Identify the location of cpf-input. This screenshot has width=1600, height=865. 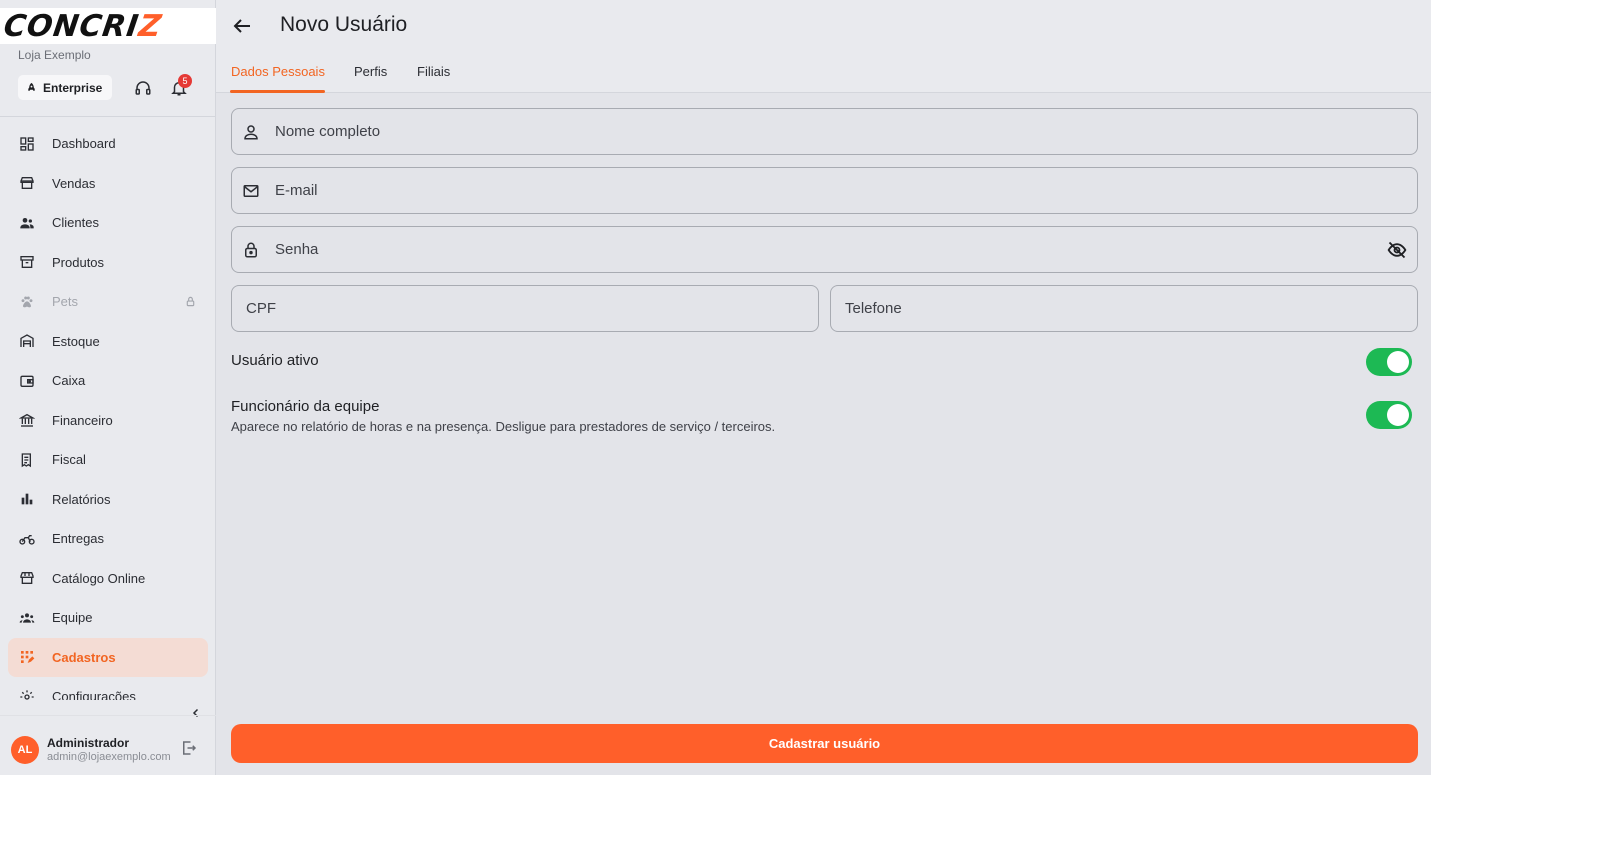
(525, 308).